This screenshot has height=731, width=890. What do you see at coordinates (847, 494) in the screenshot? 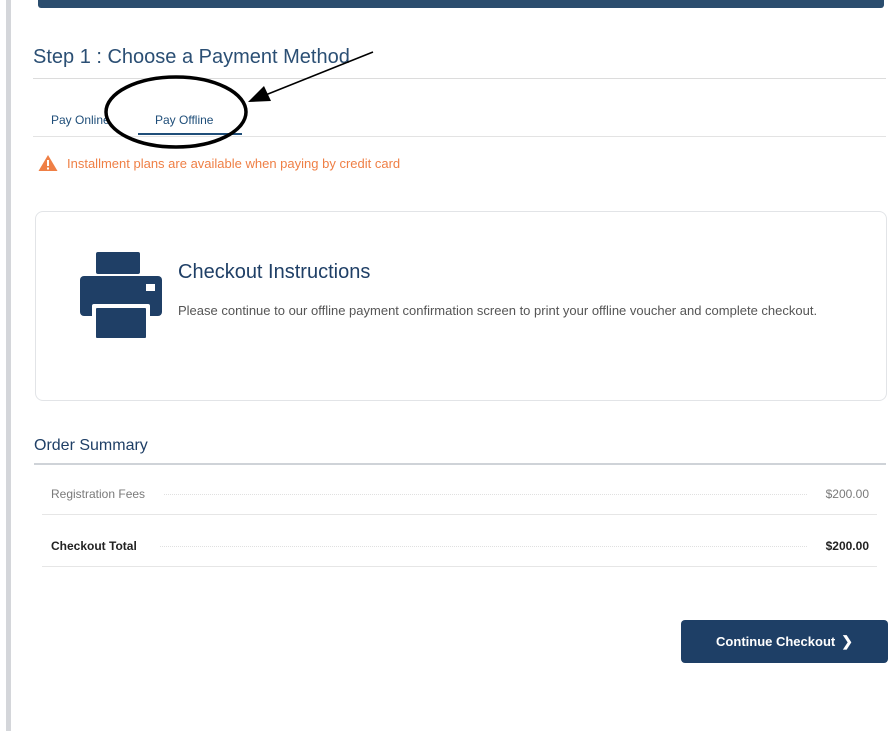
I see `registration-fees-value: $200.00` at bounding box center [847, 494].